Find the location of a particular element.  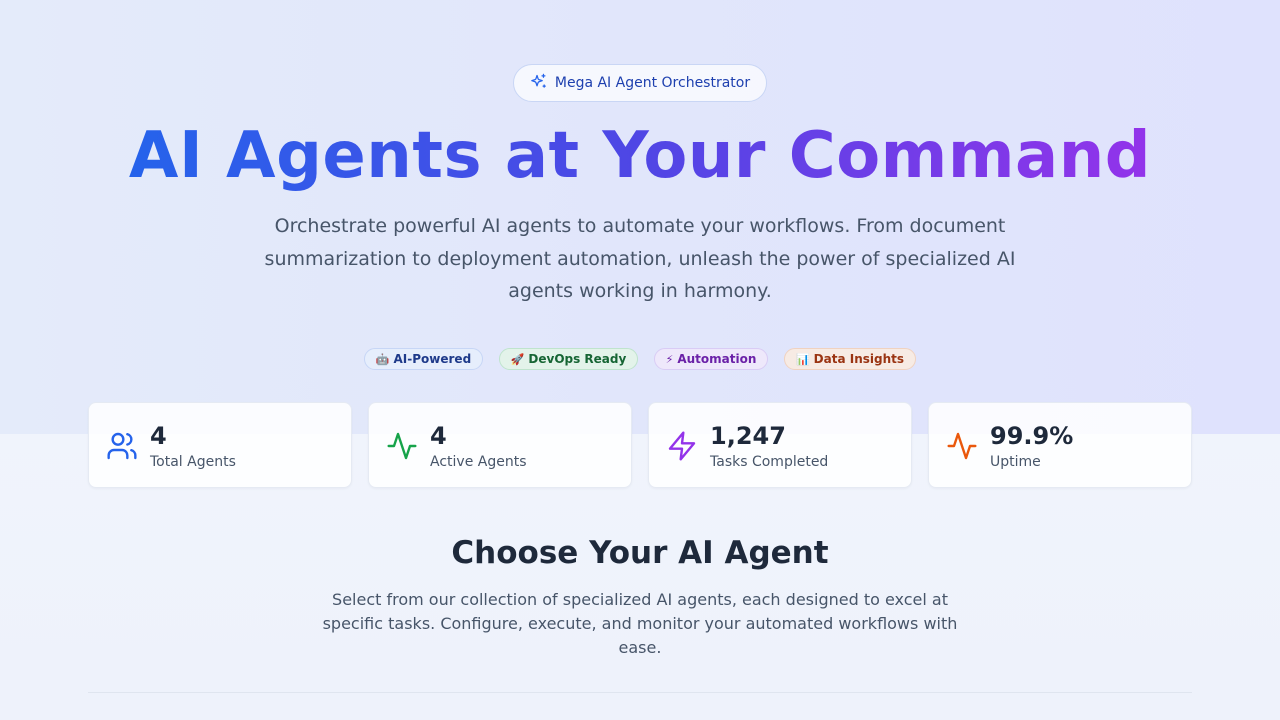

stat-label: Tasks Completed is located at coordinates (769, 462).